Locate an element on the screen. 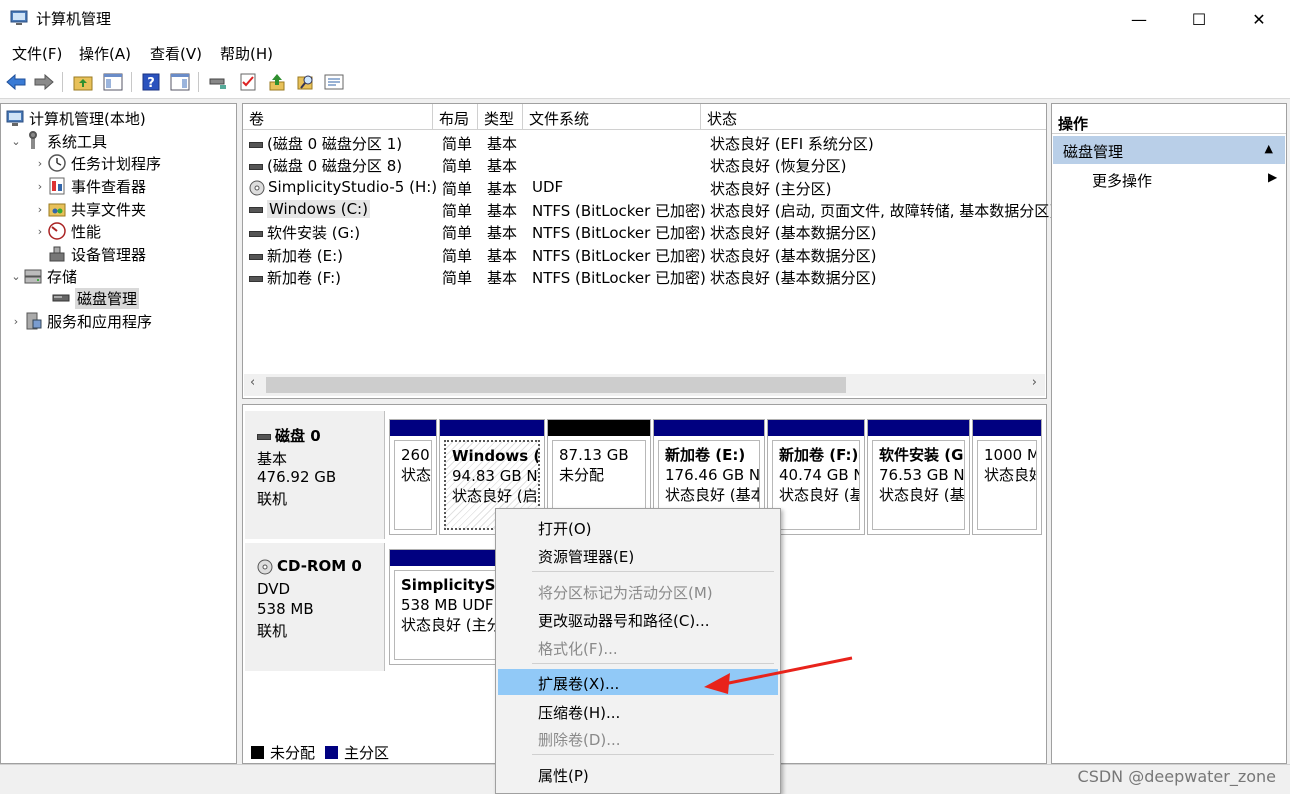 Image resolution: width=1290 pixels, height=794 pixels. partition-f: 新加卷 (F:) 40.74 GB N 状态良好 (基 is located at coordinates (816, 477).